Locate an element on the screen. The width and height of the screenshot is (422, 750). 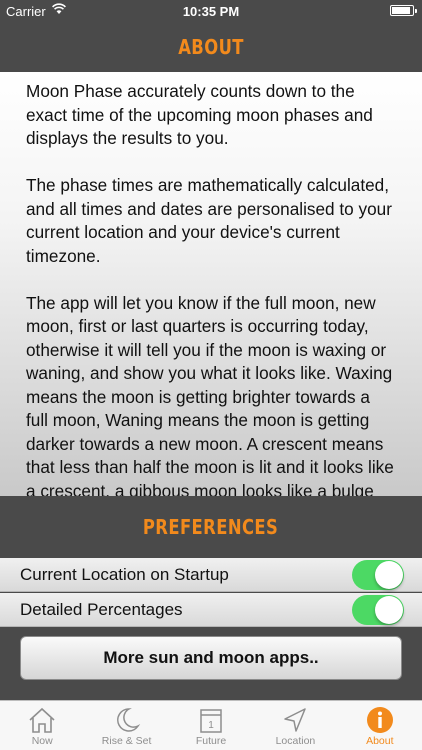
status-time: 10:35 PM is located at coordinates (211, 11).